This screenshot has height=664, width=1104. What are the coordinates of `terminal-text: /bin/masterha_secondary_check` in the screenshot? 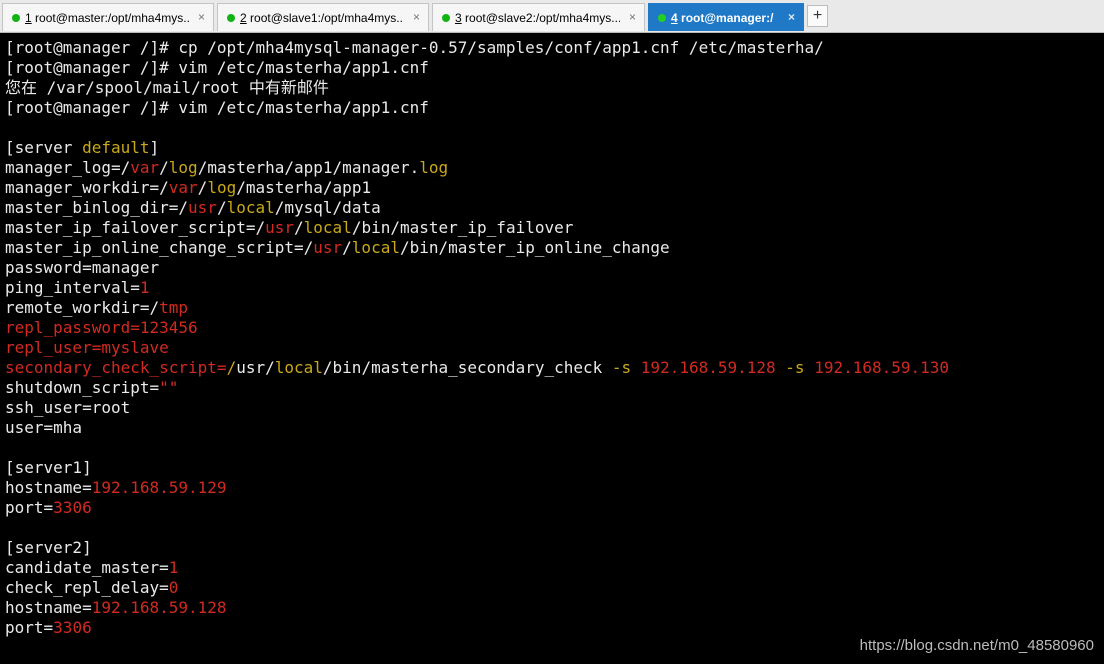 It's located at (467, 367).